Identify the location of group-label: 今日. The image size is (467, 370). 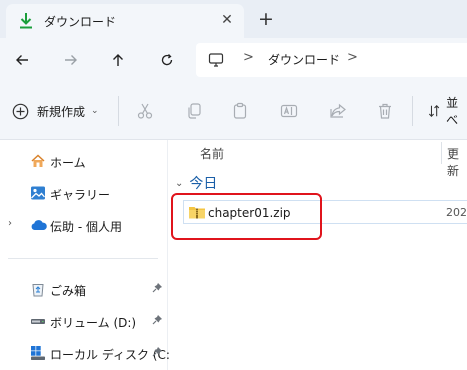
(203, 184).